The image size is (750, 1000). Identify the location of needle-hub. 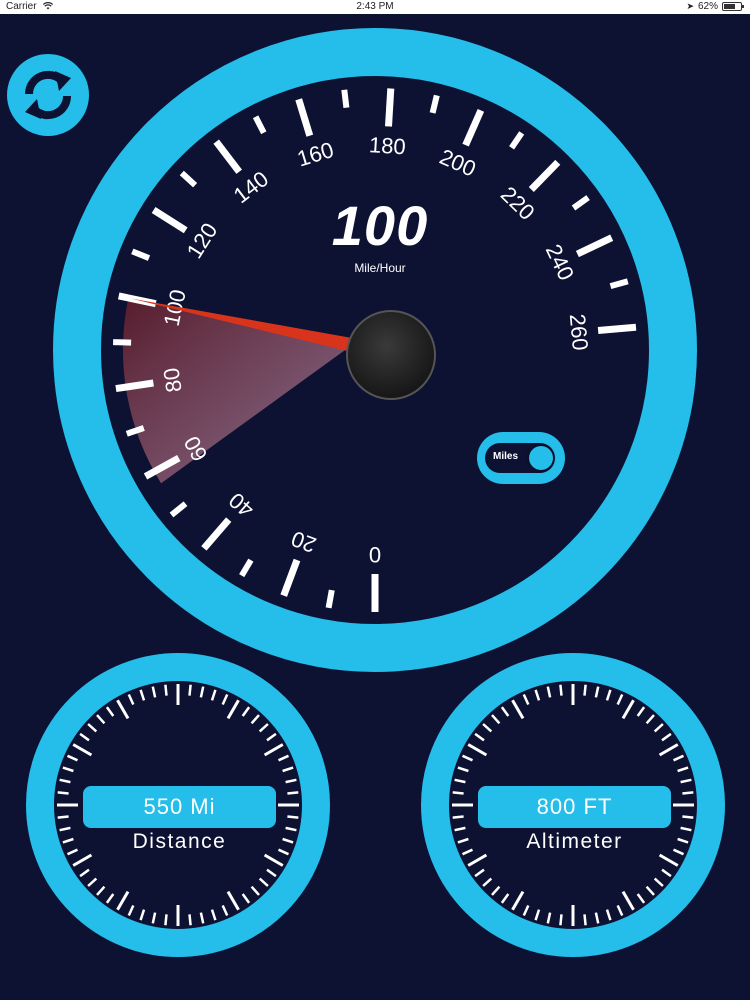
(391, 355).